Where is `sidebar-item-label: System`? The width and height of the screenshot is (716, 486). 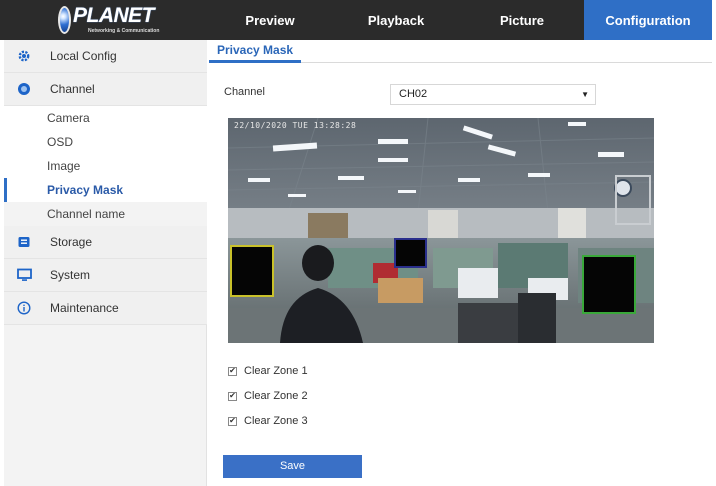
sidebar-item-label: System is located at coordinates (70, 275).